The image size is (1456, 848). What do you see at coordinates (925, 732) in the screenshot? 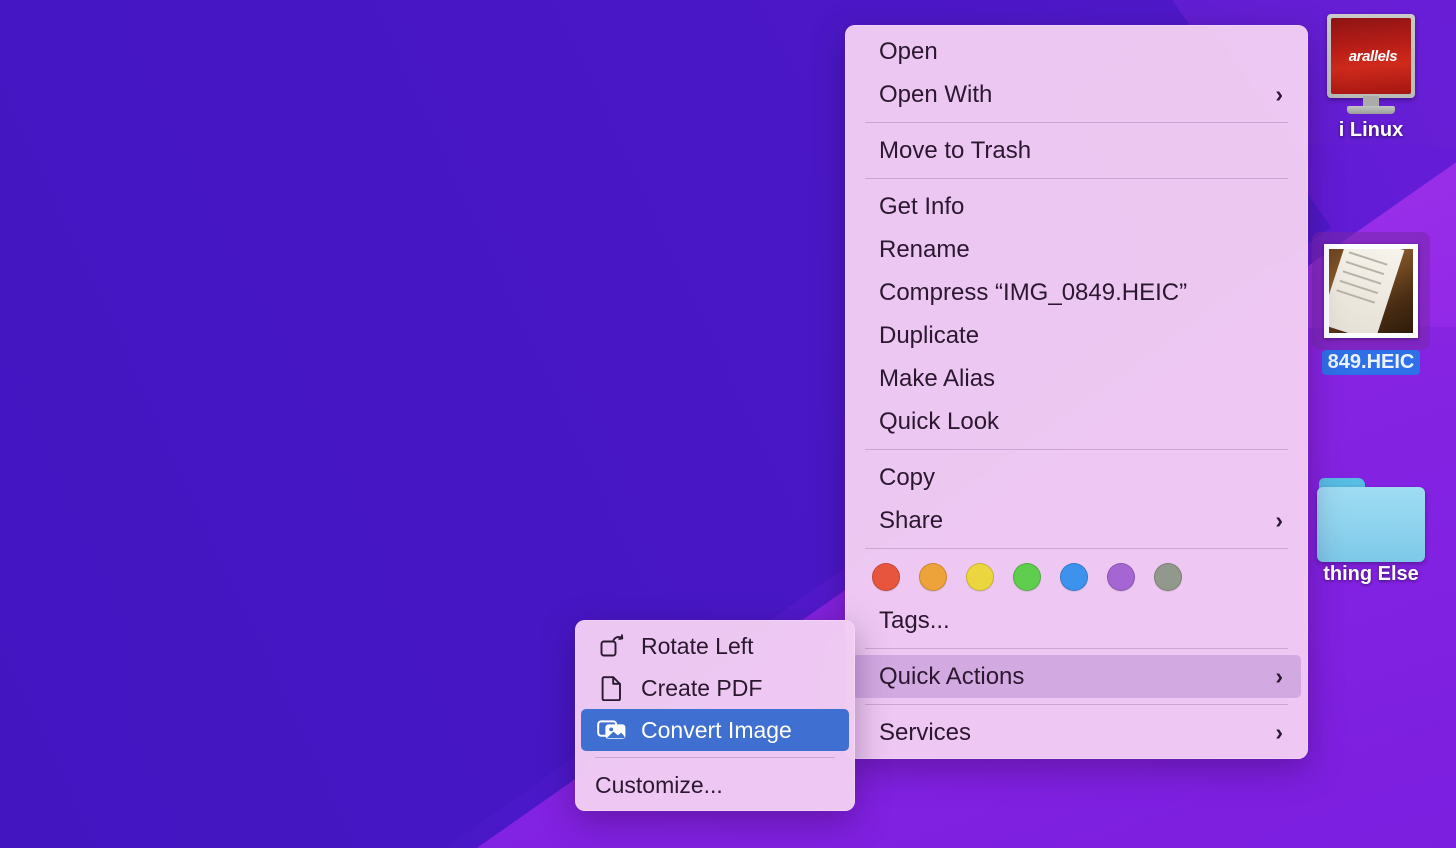
I see `menu-item-label: Services` at bounding box center [925, 732].